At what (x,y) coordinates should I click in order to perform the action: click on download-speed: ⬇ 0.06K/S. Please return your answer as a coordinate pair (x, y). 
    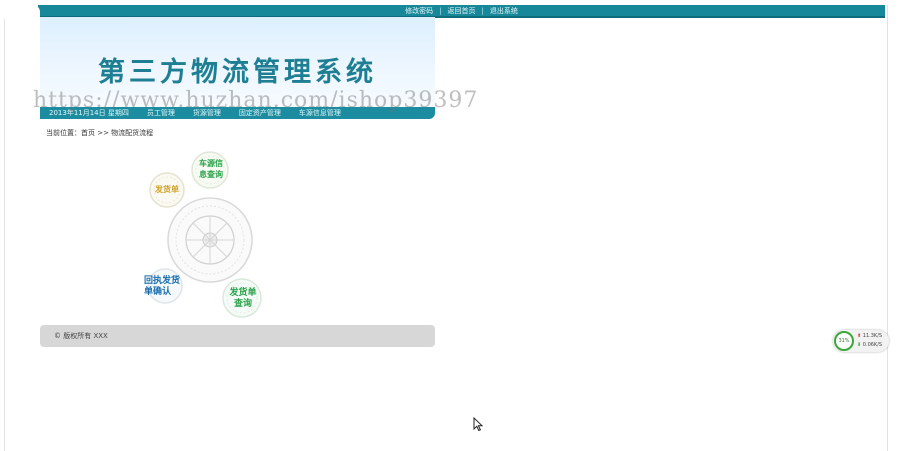
    Looking at the image, I should click on (869, 345).